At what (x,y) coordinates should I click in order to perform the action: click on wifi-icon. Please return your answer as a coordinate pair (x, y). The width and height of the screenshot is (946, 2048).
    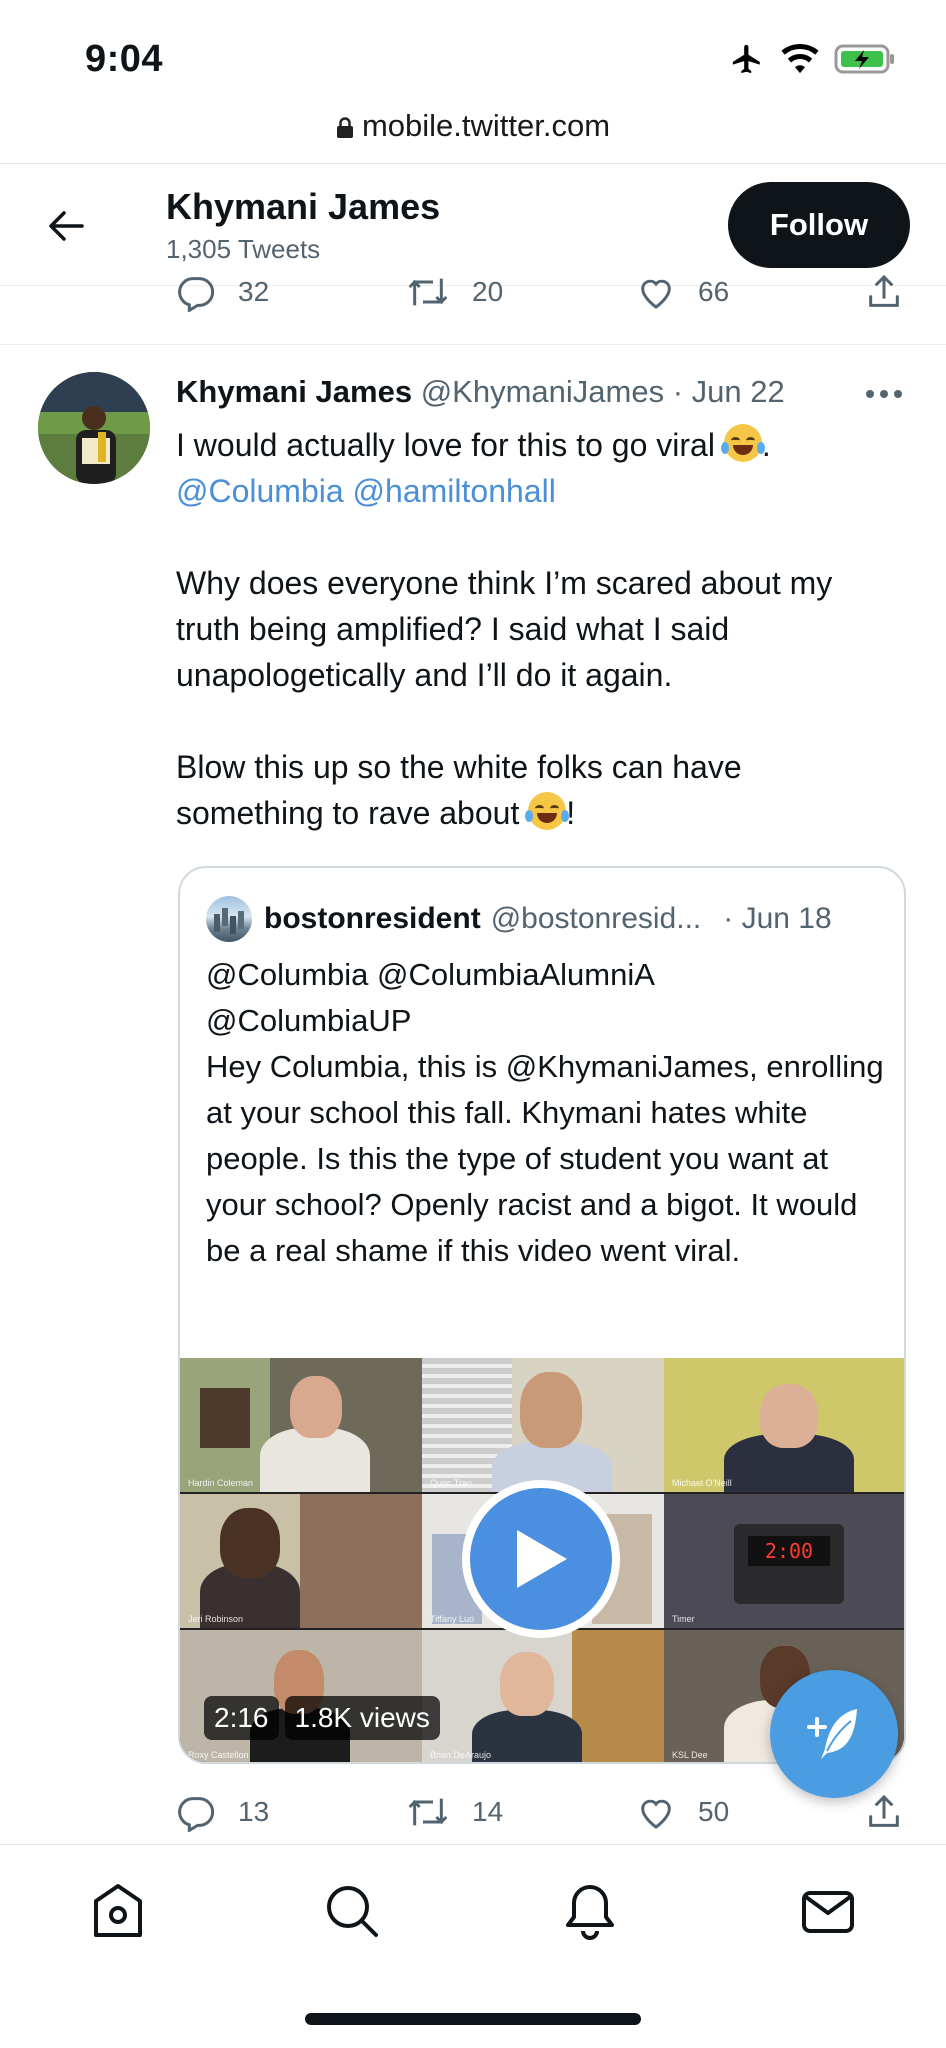
    Looking at the image, I should click on (800, 59).